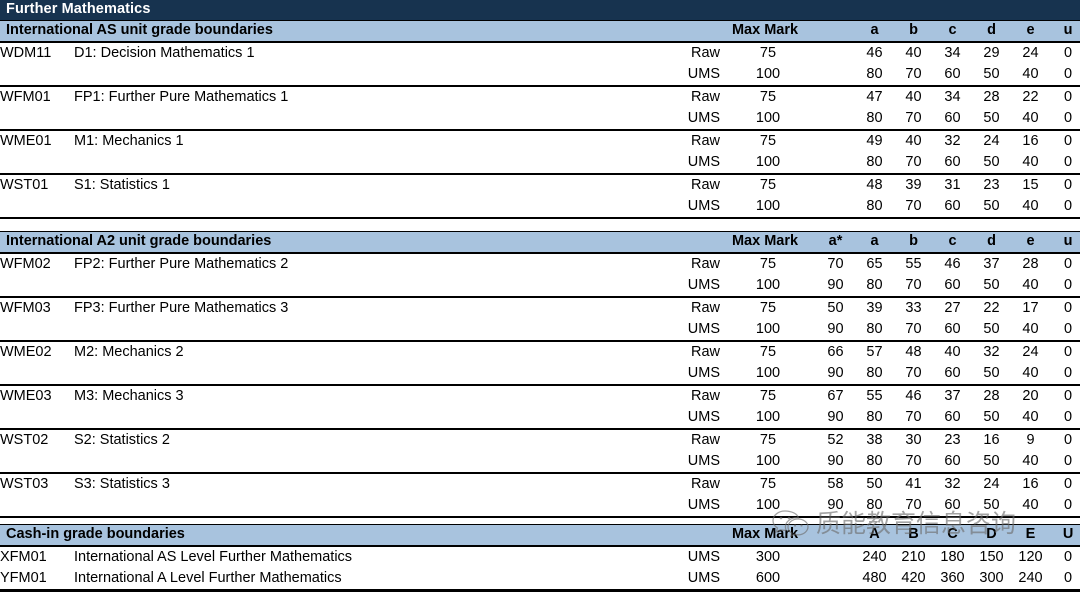  Describe the element at coordinates (366, 395) in the screenshot. I see `unit-title: M3: Mechanics 3` at that location.